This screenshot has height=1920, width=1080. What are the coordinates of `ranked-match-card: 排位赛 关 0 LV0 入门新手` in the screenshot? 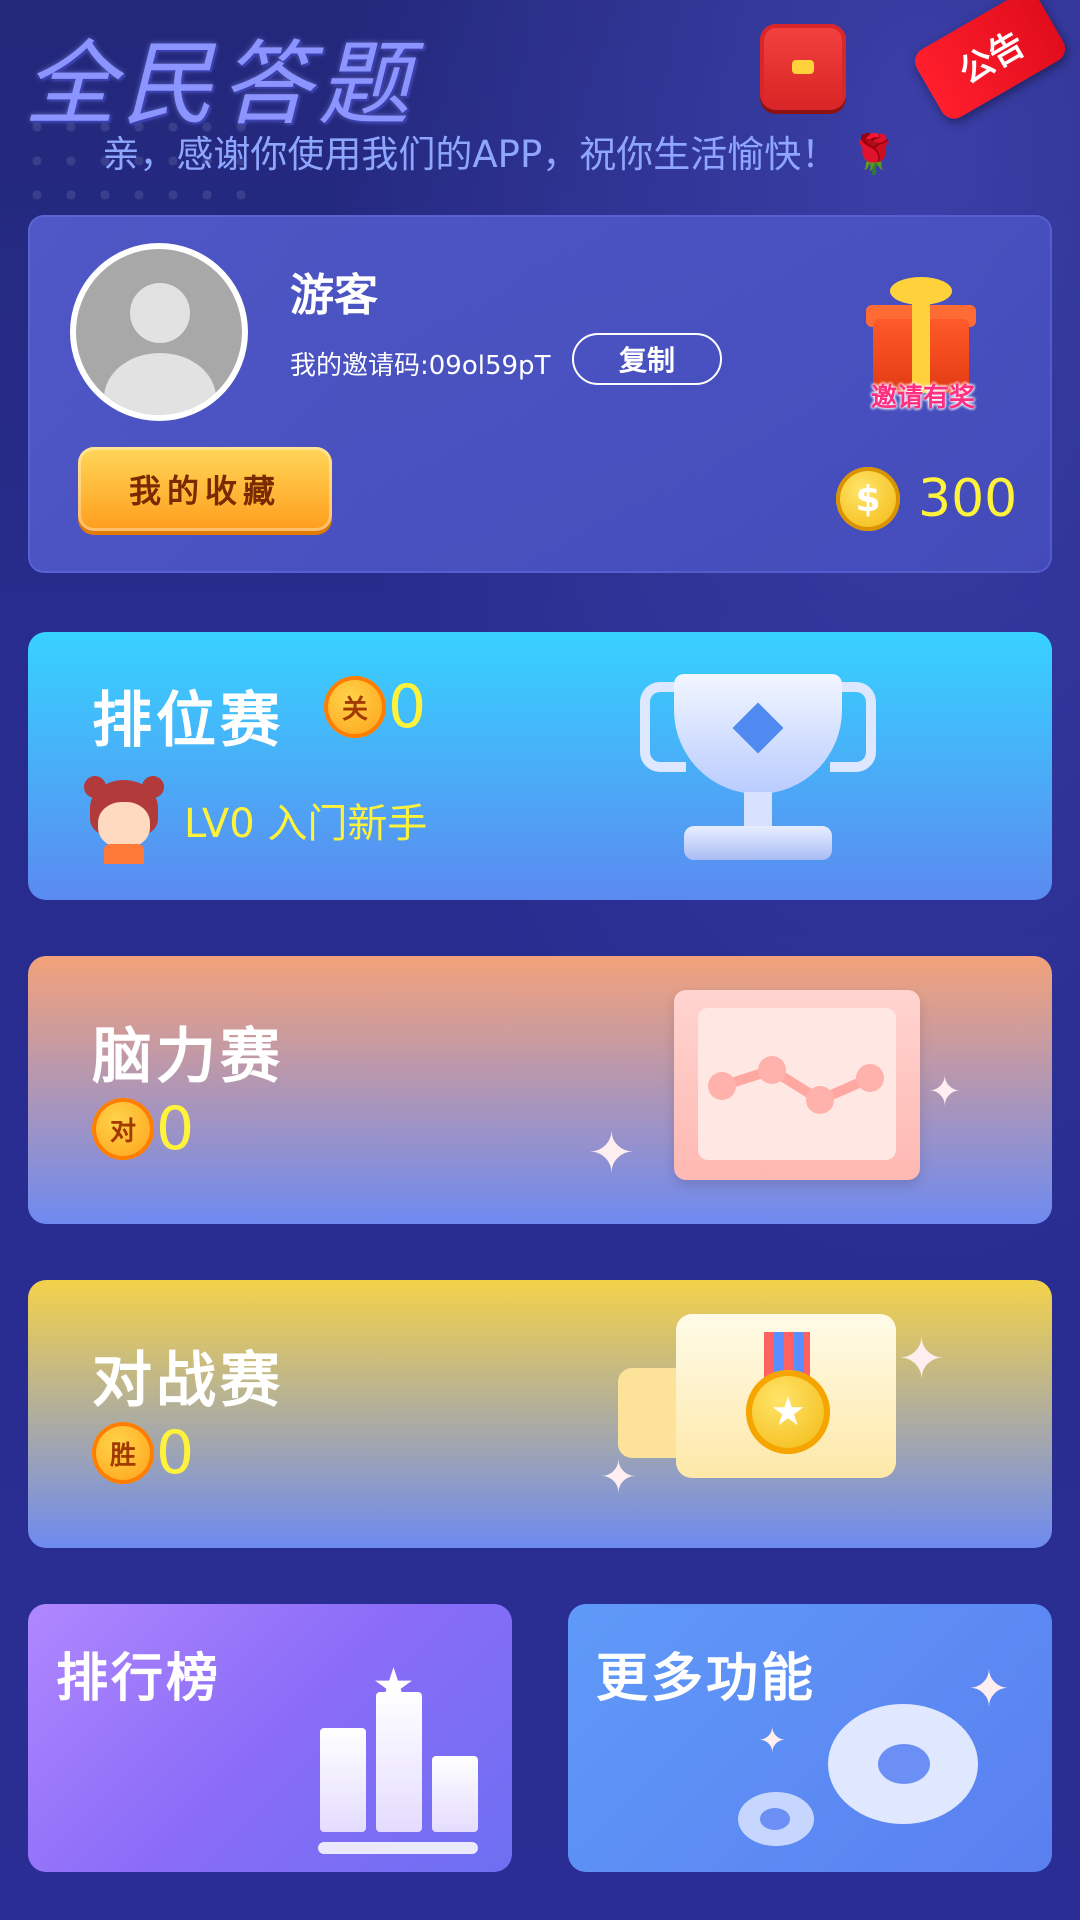 It's located at (540, 766).